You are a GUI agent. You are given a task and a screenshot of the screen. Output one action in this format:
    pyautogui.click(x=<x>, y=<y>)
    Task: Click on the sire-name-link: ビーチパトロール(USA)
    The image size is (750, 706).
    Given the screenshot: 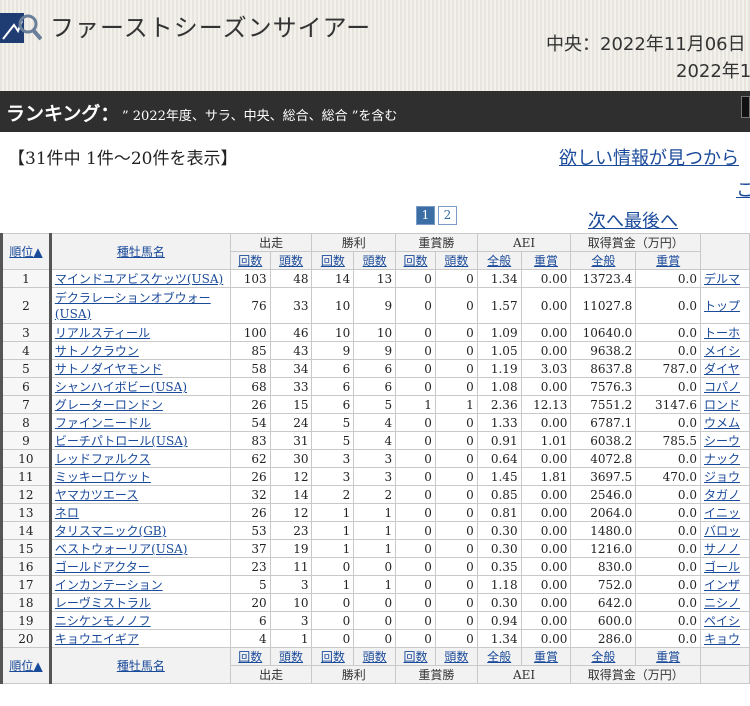 What is the action you would take?
    pyautogui.click(x=140, y=440)
    